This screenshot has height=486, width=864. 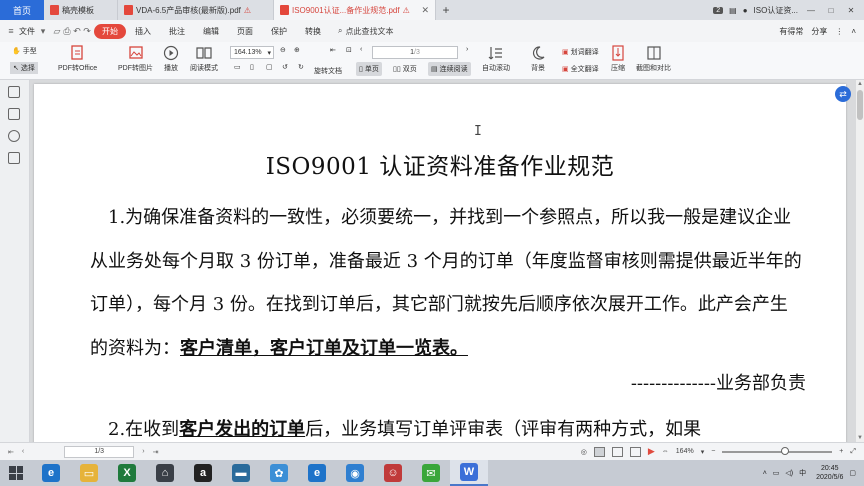 What do you see at coordinates (67, 31) in the screenshot?
I see `print-icon: ⎙` at bounding box center [67, 31].